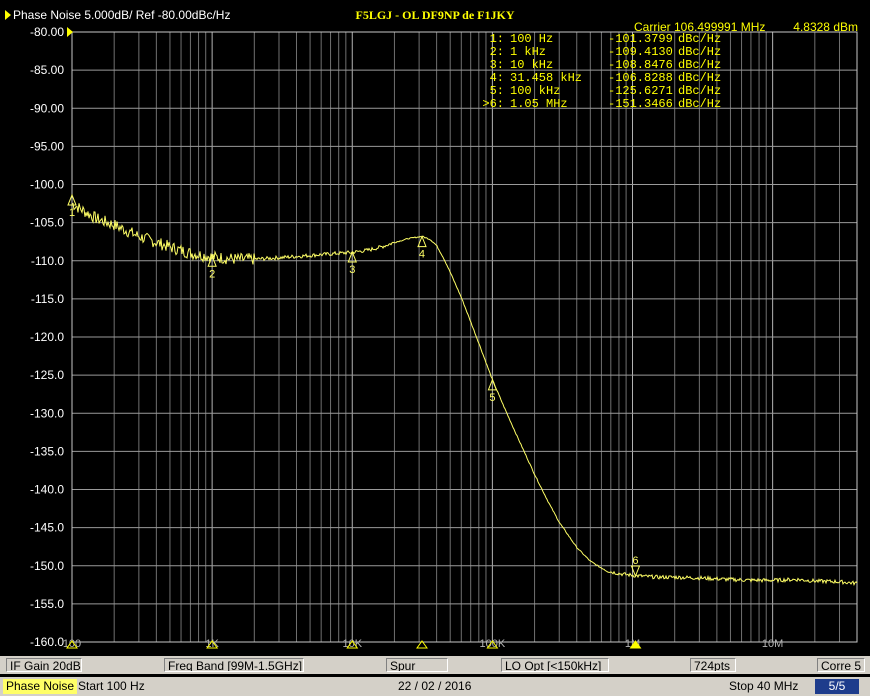 The width and height of the screenshot is (870, 696). What do you see at coordinates (40, 686) in the screenshot?
I see `measurement-mode: Phase Noise` at bounding box center [40, 686].